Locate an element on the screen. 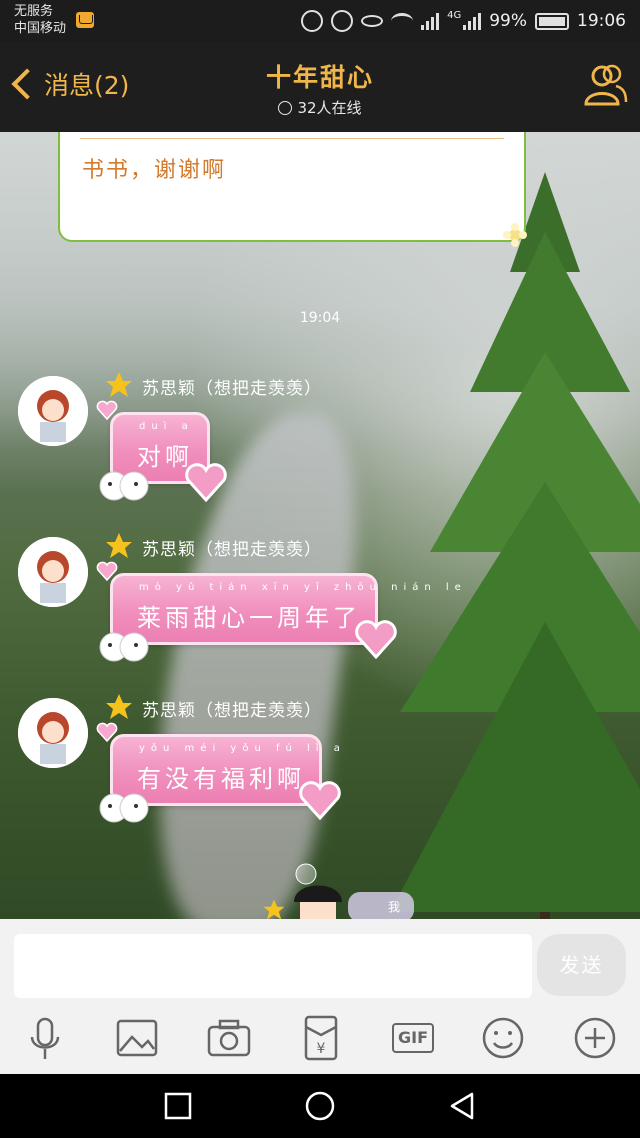  camera-icon is located at coordinates (229, 1038).